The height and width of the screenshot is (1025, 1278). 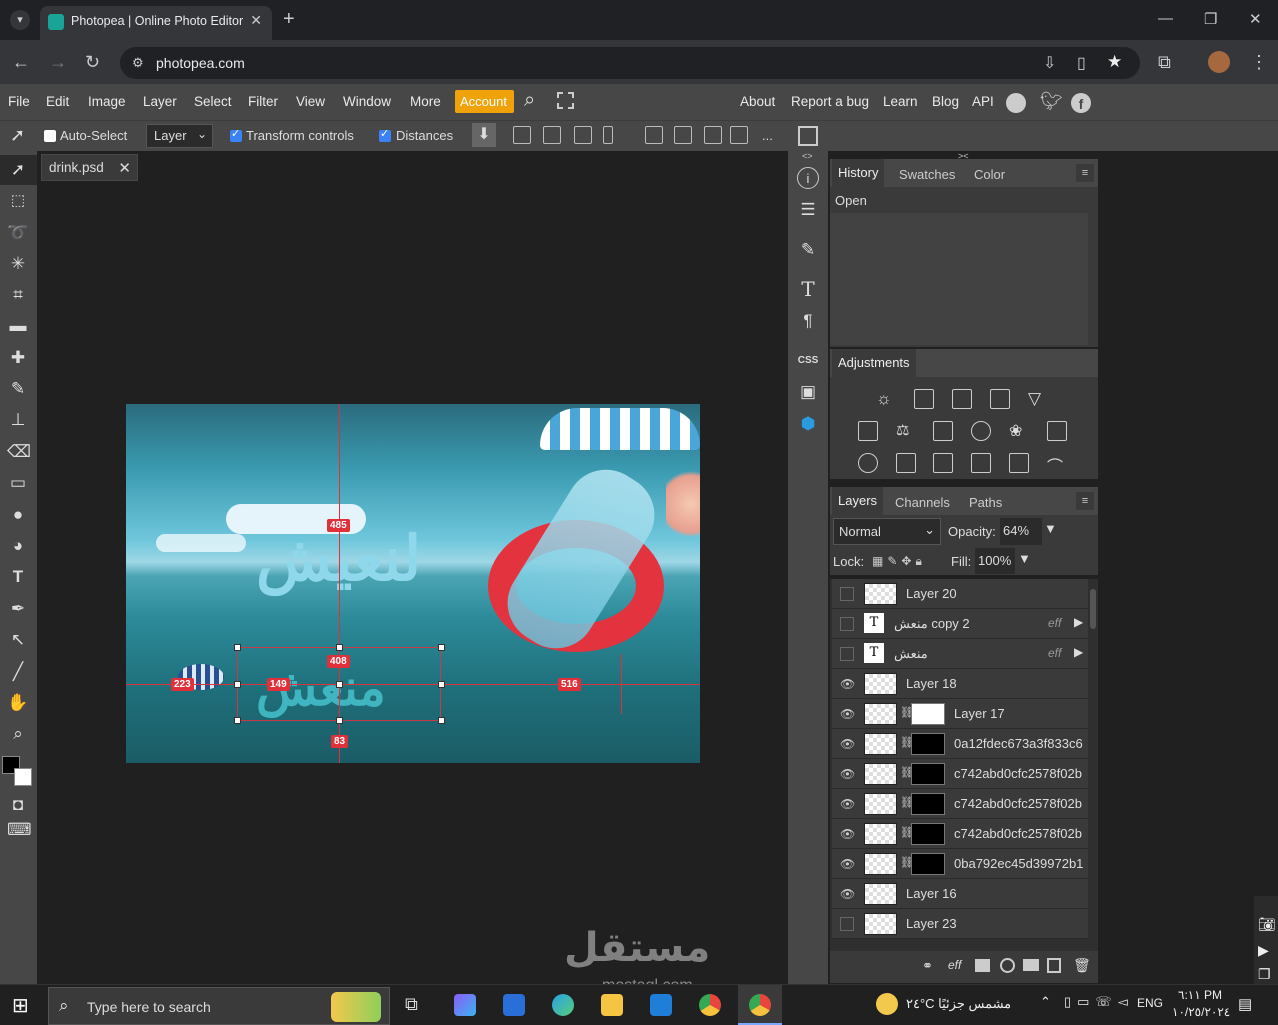 What do you see at coordinates (1019, 463) in the screenshot?
I see `selective-color-icon` at bounding box center [1019, 463].